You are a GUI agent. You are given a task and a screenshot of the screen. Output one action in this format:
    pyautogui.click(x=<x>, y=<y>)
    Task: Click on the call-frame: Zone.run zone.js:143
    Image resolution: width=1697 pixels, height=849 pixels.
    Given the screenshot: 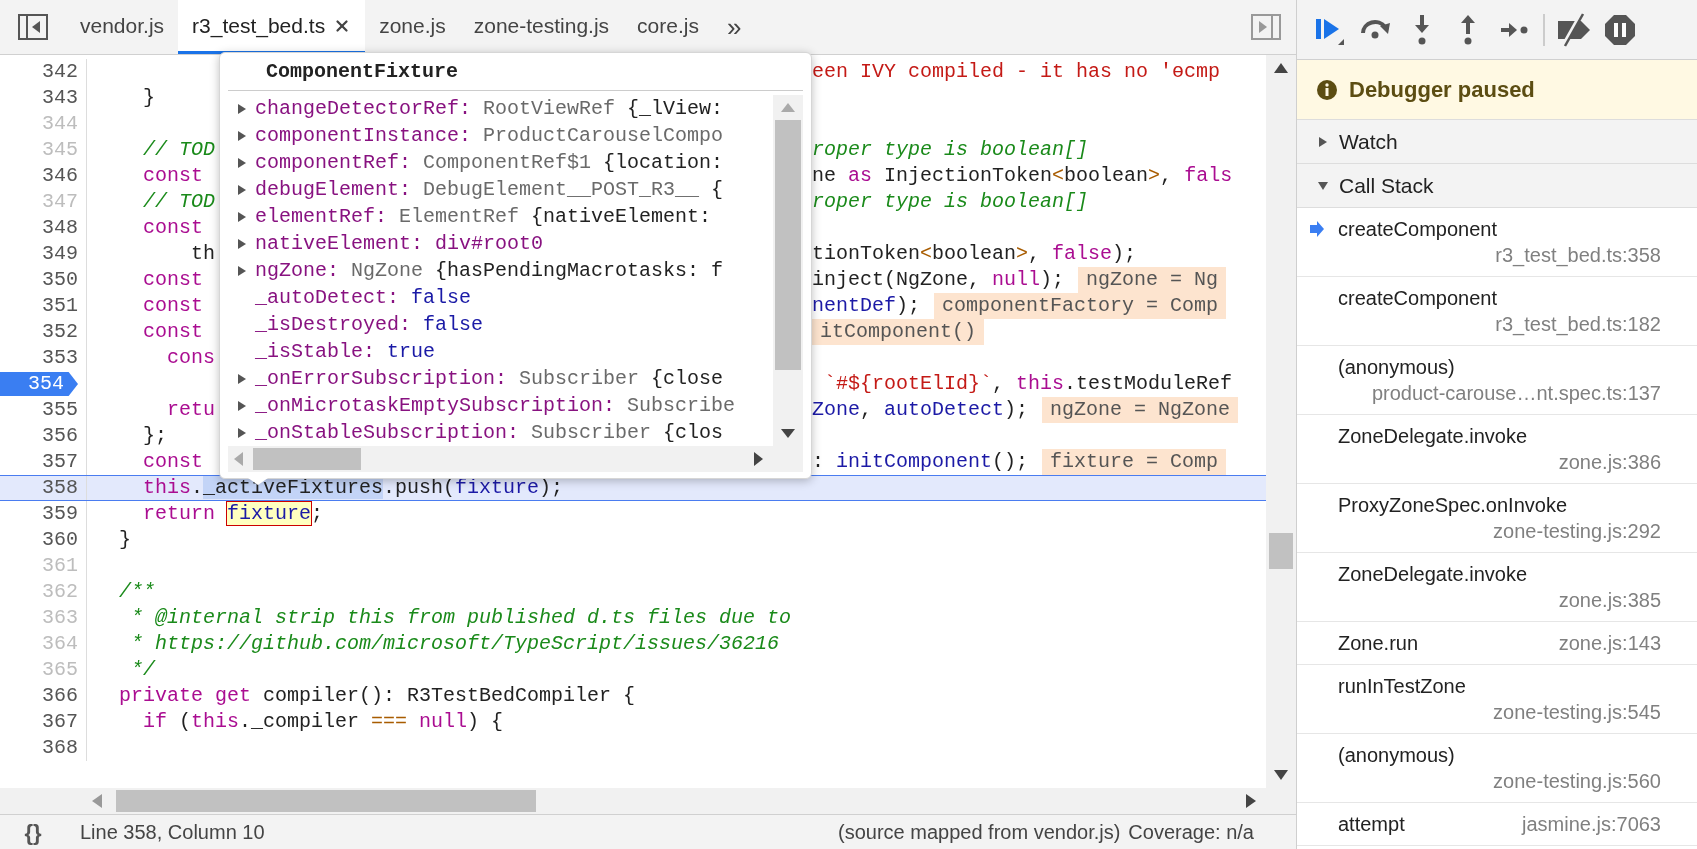 What is the action you would take?
    pyautogui.click(x=1497, y=643)
    